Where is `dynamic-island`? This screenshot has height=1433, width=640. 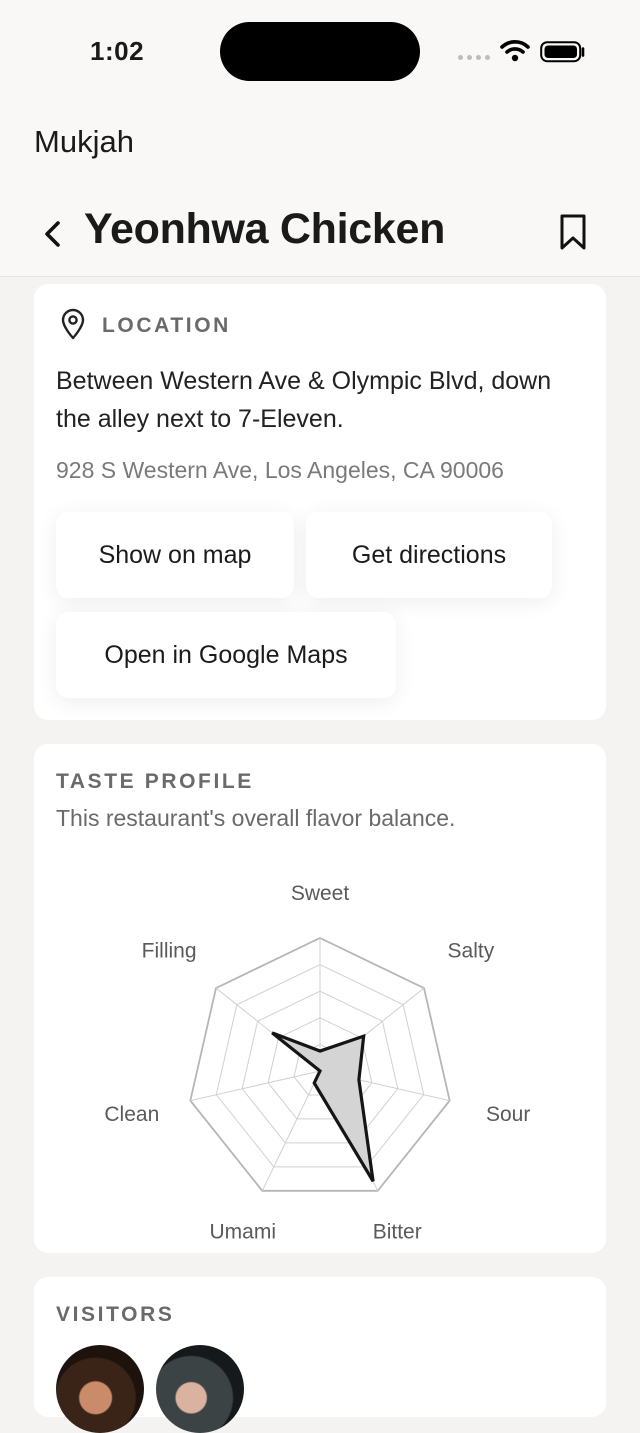
dynamic-island is located at coordinates (320, 51).